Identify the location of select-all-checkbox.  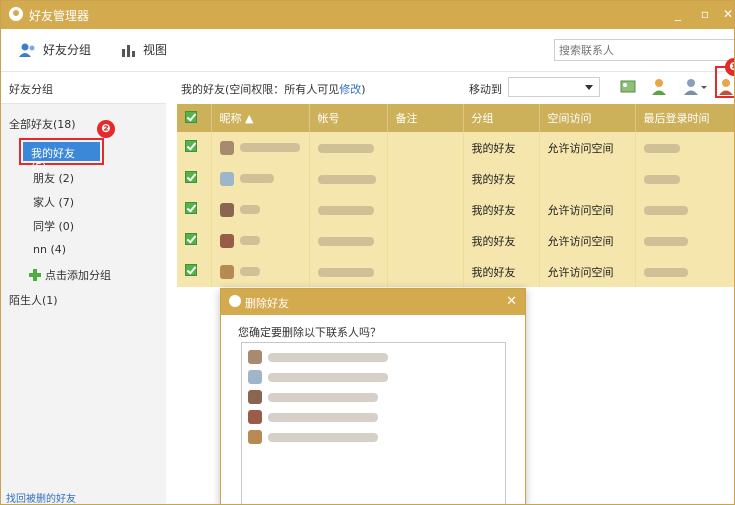
(191, 116).